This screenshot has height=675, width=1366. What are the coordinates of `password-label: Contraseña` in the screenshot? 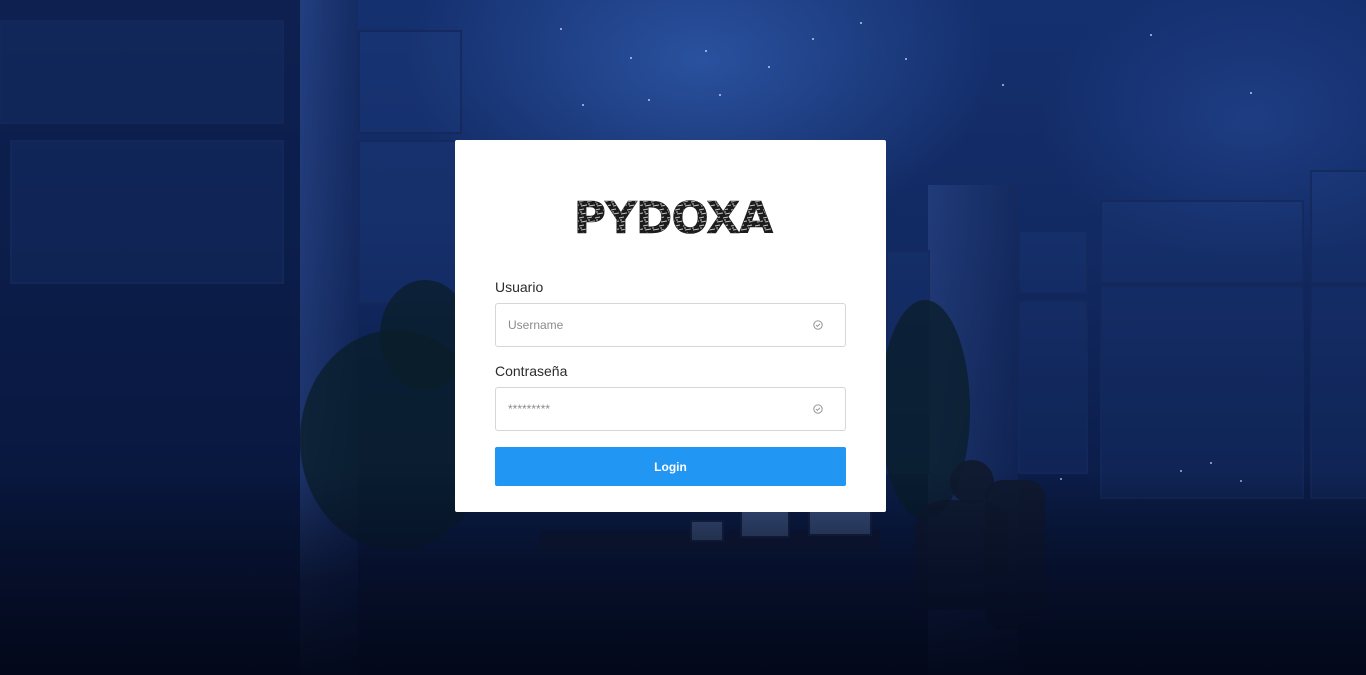 It's located at (531, 371).